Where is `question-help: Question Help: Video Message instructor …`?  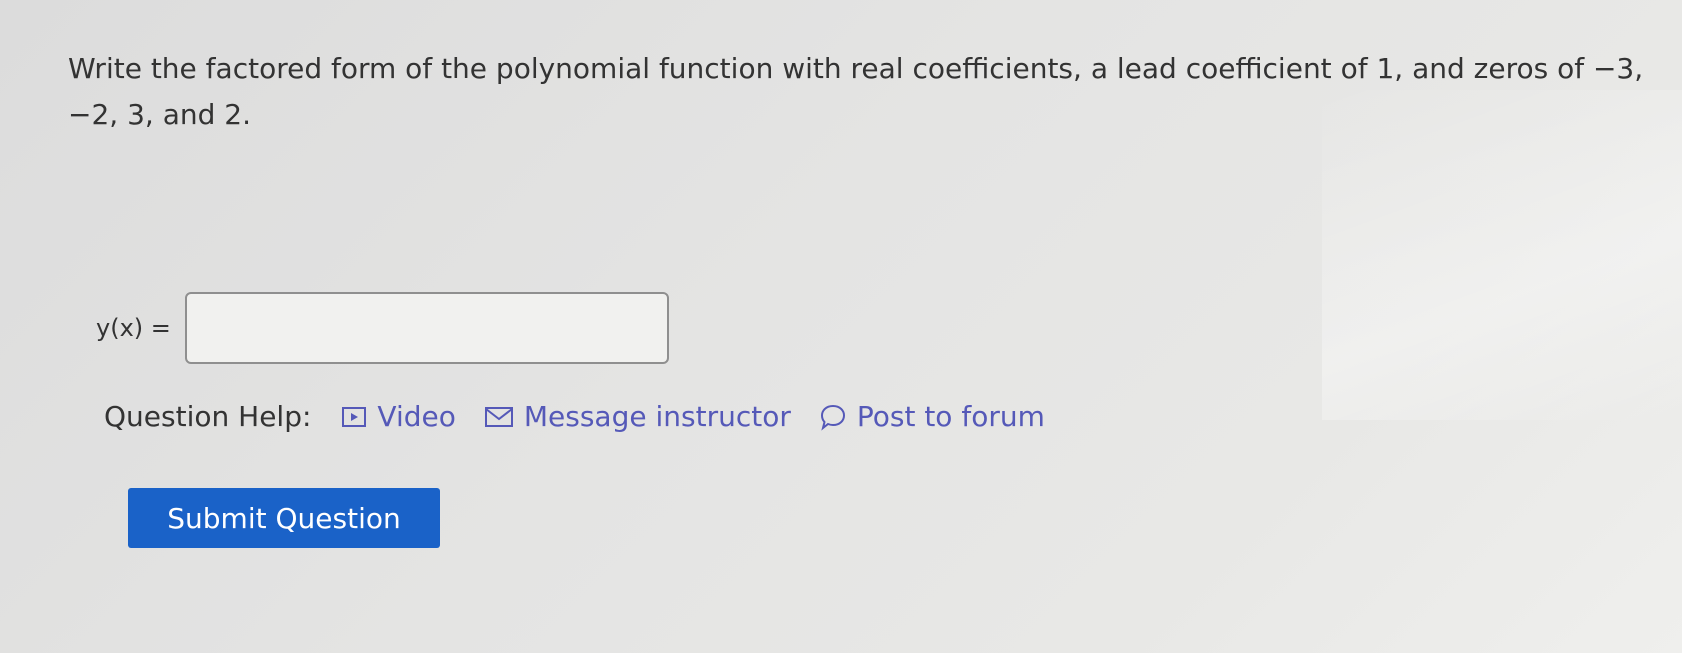 question-help: Question Help: Video Message instructor … is located at coordinates (588, 416).